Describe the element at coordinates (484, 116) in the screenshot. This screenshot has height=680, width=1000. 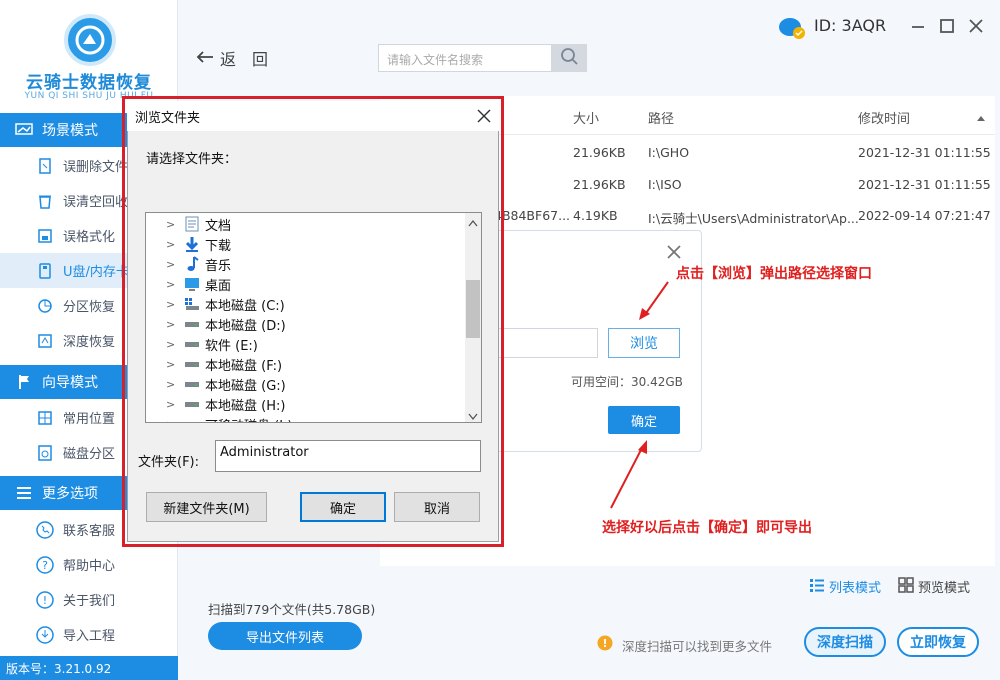
I see `folder-dialog-close-icon` at that location.